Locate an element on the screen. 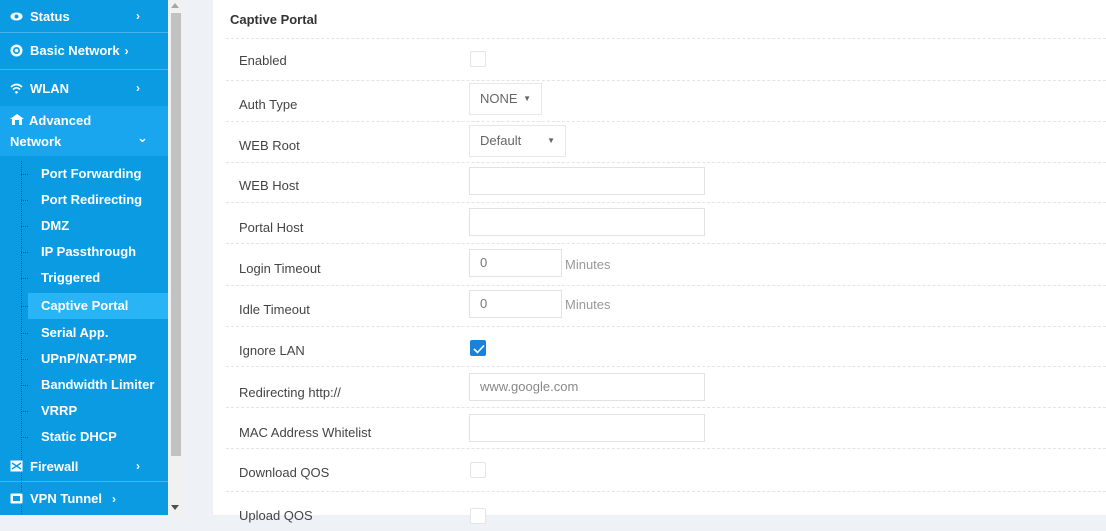 Image resolution: width=1106 pixels, height=531 pixels. form-row-auth-type: Auth Type NONE ▼ is located at coordinates (666, 101).